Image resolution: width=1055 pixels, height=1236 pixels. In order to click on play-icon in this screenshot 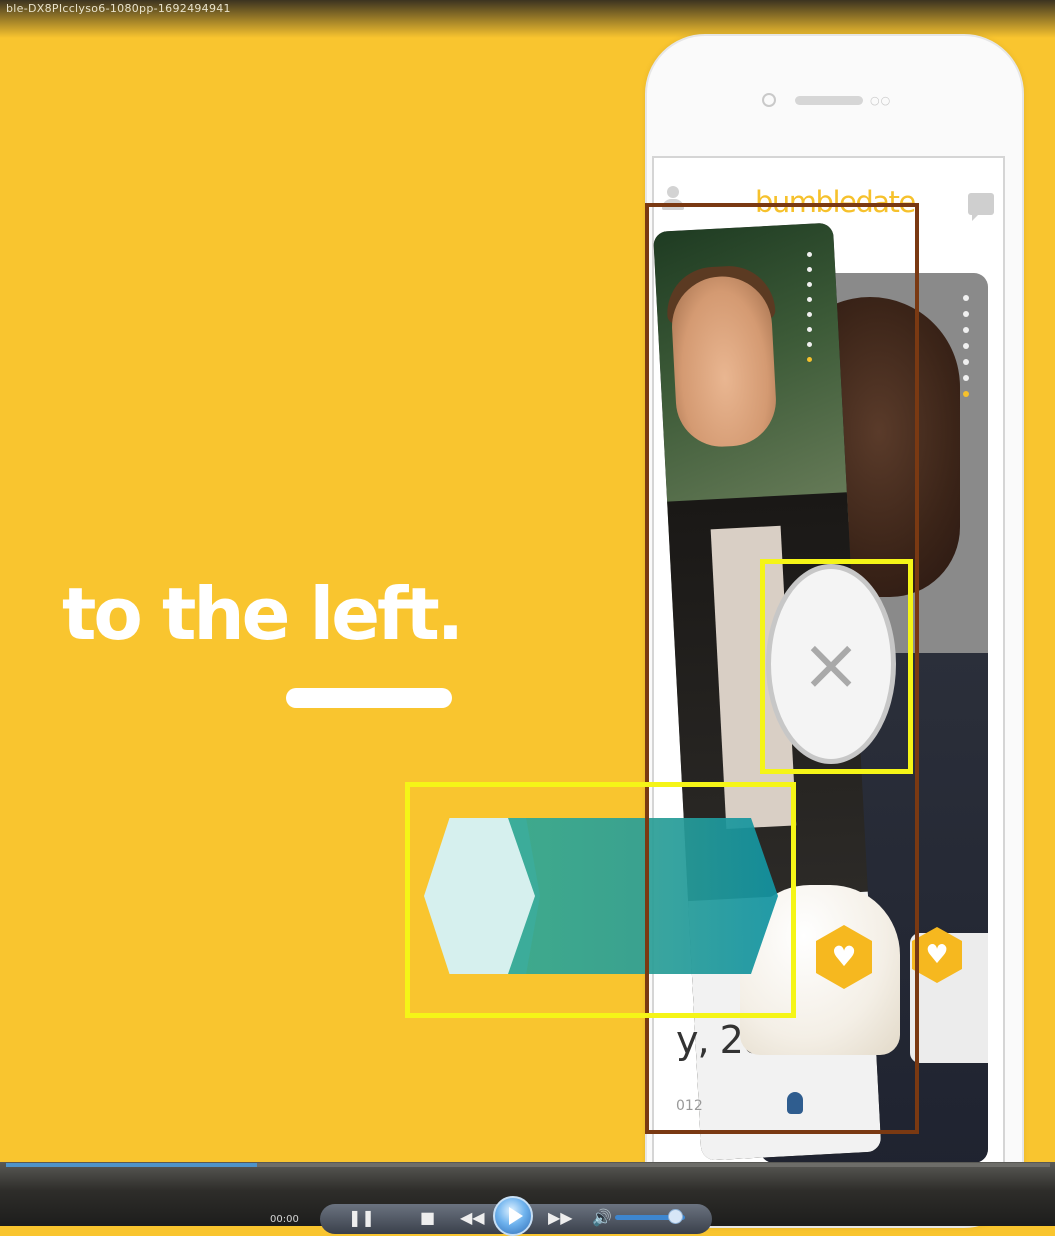, I will do `click(513, 1216)`.